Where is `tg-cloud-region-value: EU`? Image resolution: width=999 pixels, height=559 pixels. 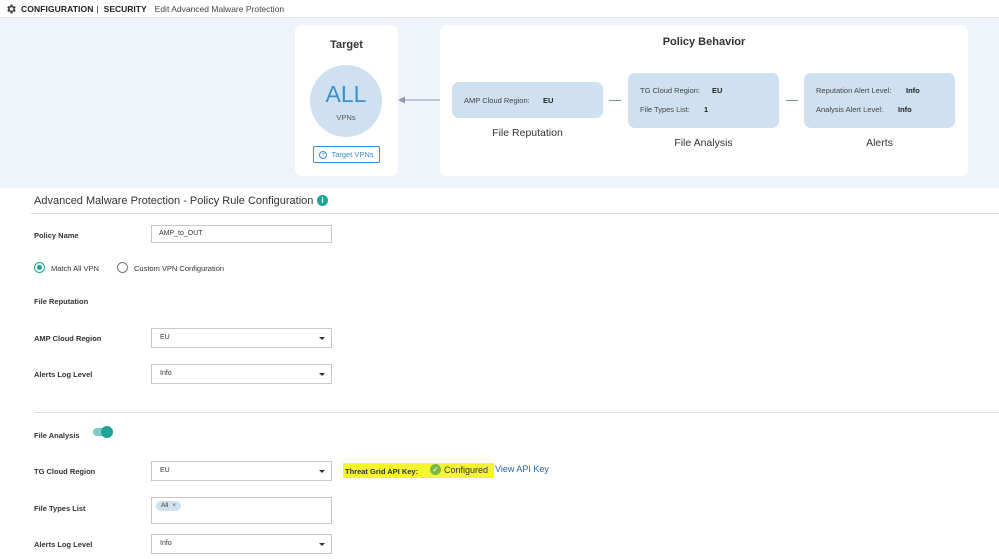
tg-cloud-region-value: EU is located at coordinates (165, 470).